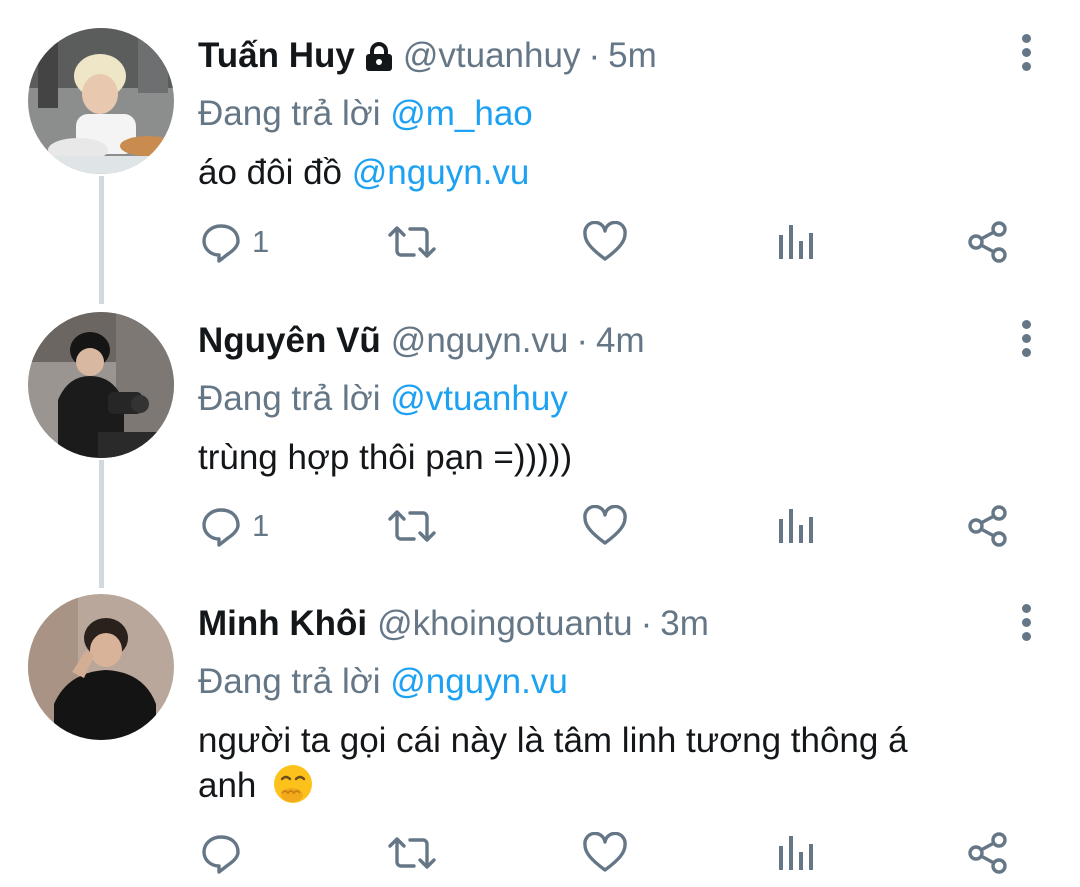 This screenshot has height=887, width=1080. I want to click on reply-button, so click(226, 853).